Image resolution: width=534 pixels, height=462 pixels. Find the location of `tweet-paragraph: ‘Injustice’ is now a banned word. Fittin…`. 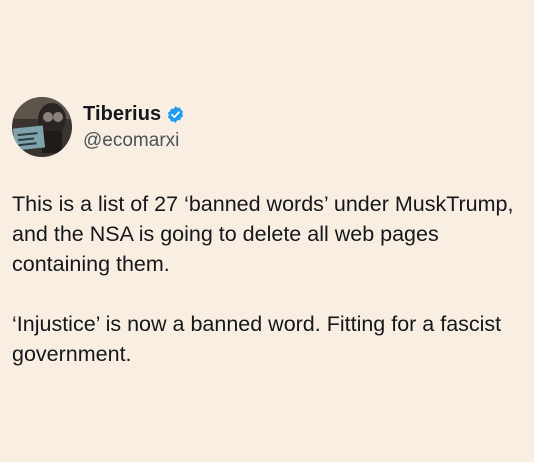

tweet-paragraph: ‘Injustice’ is now a banned word. Fittin… is located at coordinates (257, 339).